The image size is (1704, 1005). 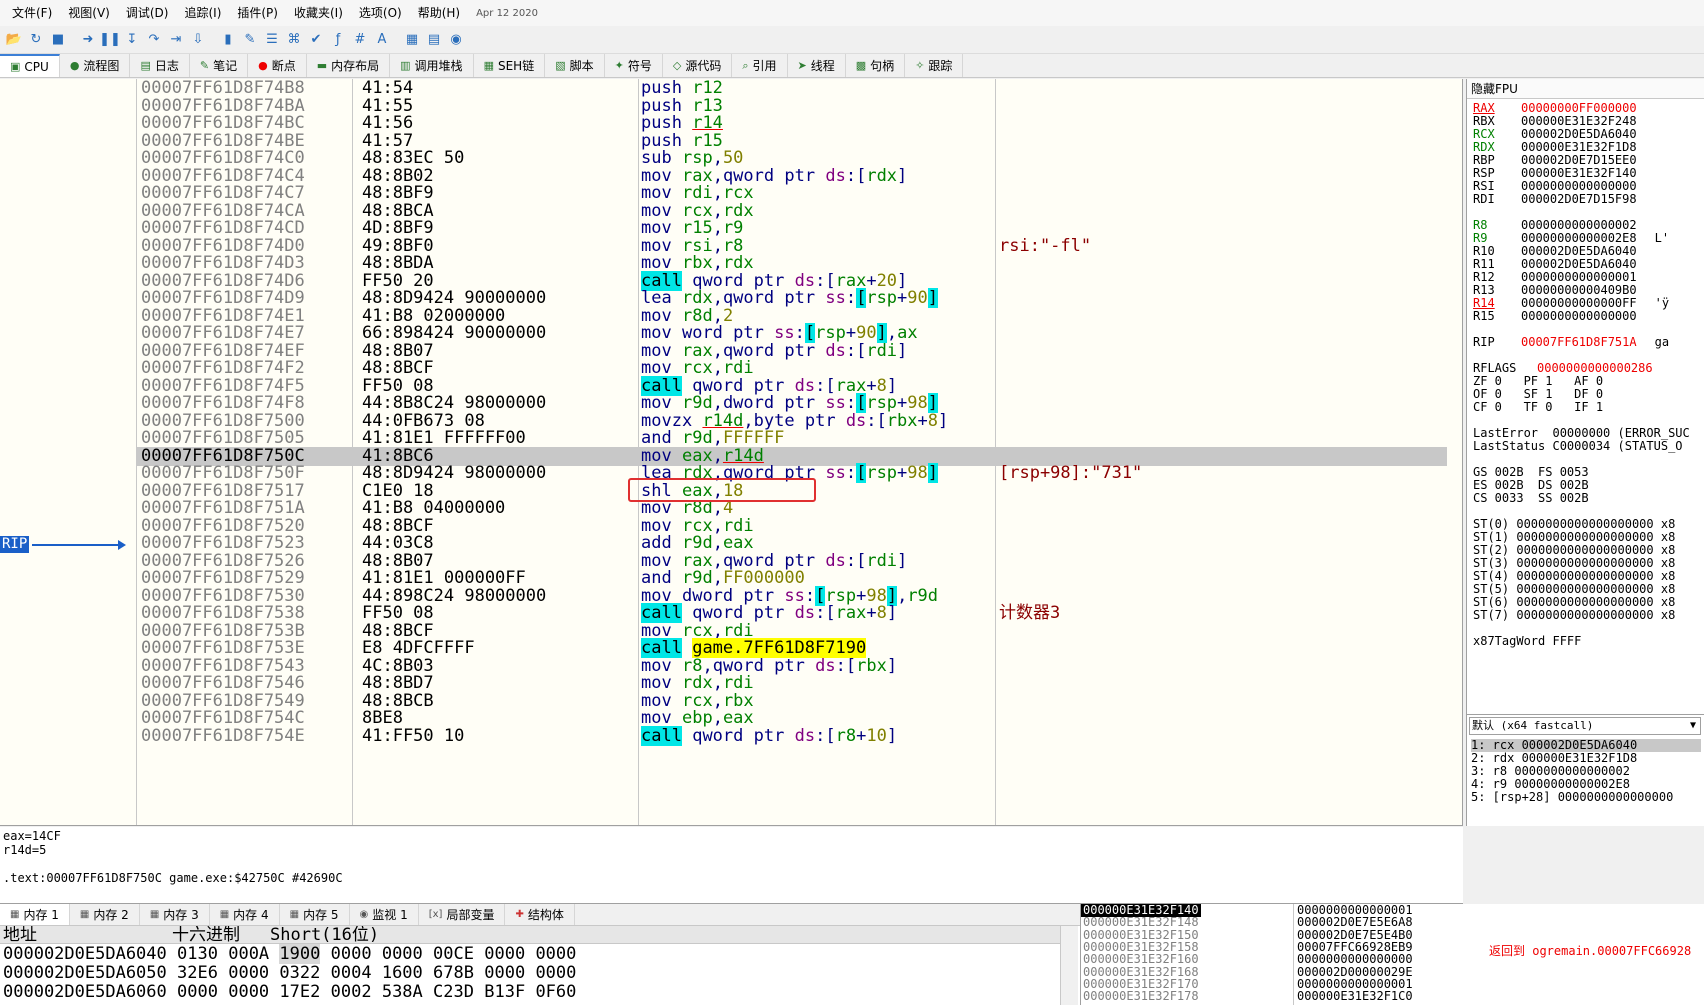 What do you see at coordinates (1585, 726) in the screenshot?
I see `call-convention-select: 默认 (x64 fastcall) ▼` at bounding box center [1585, 726].